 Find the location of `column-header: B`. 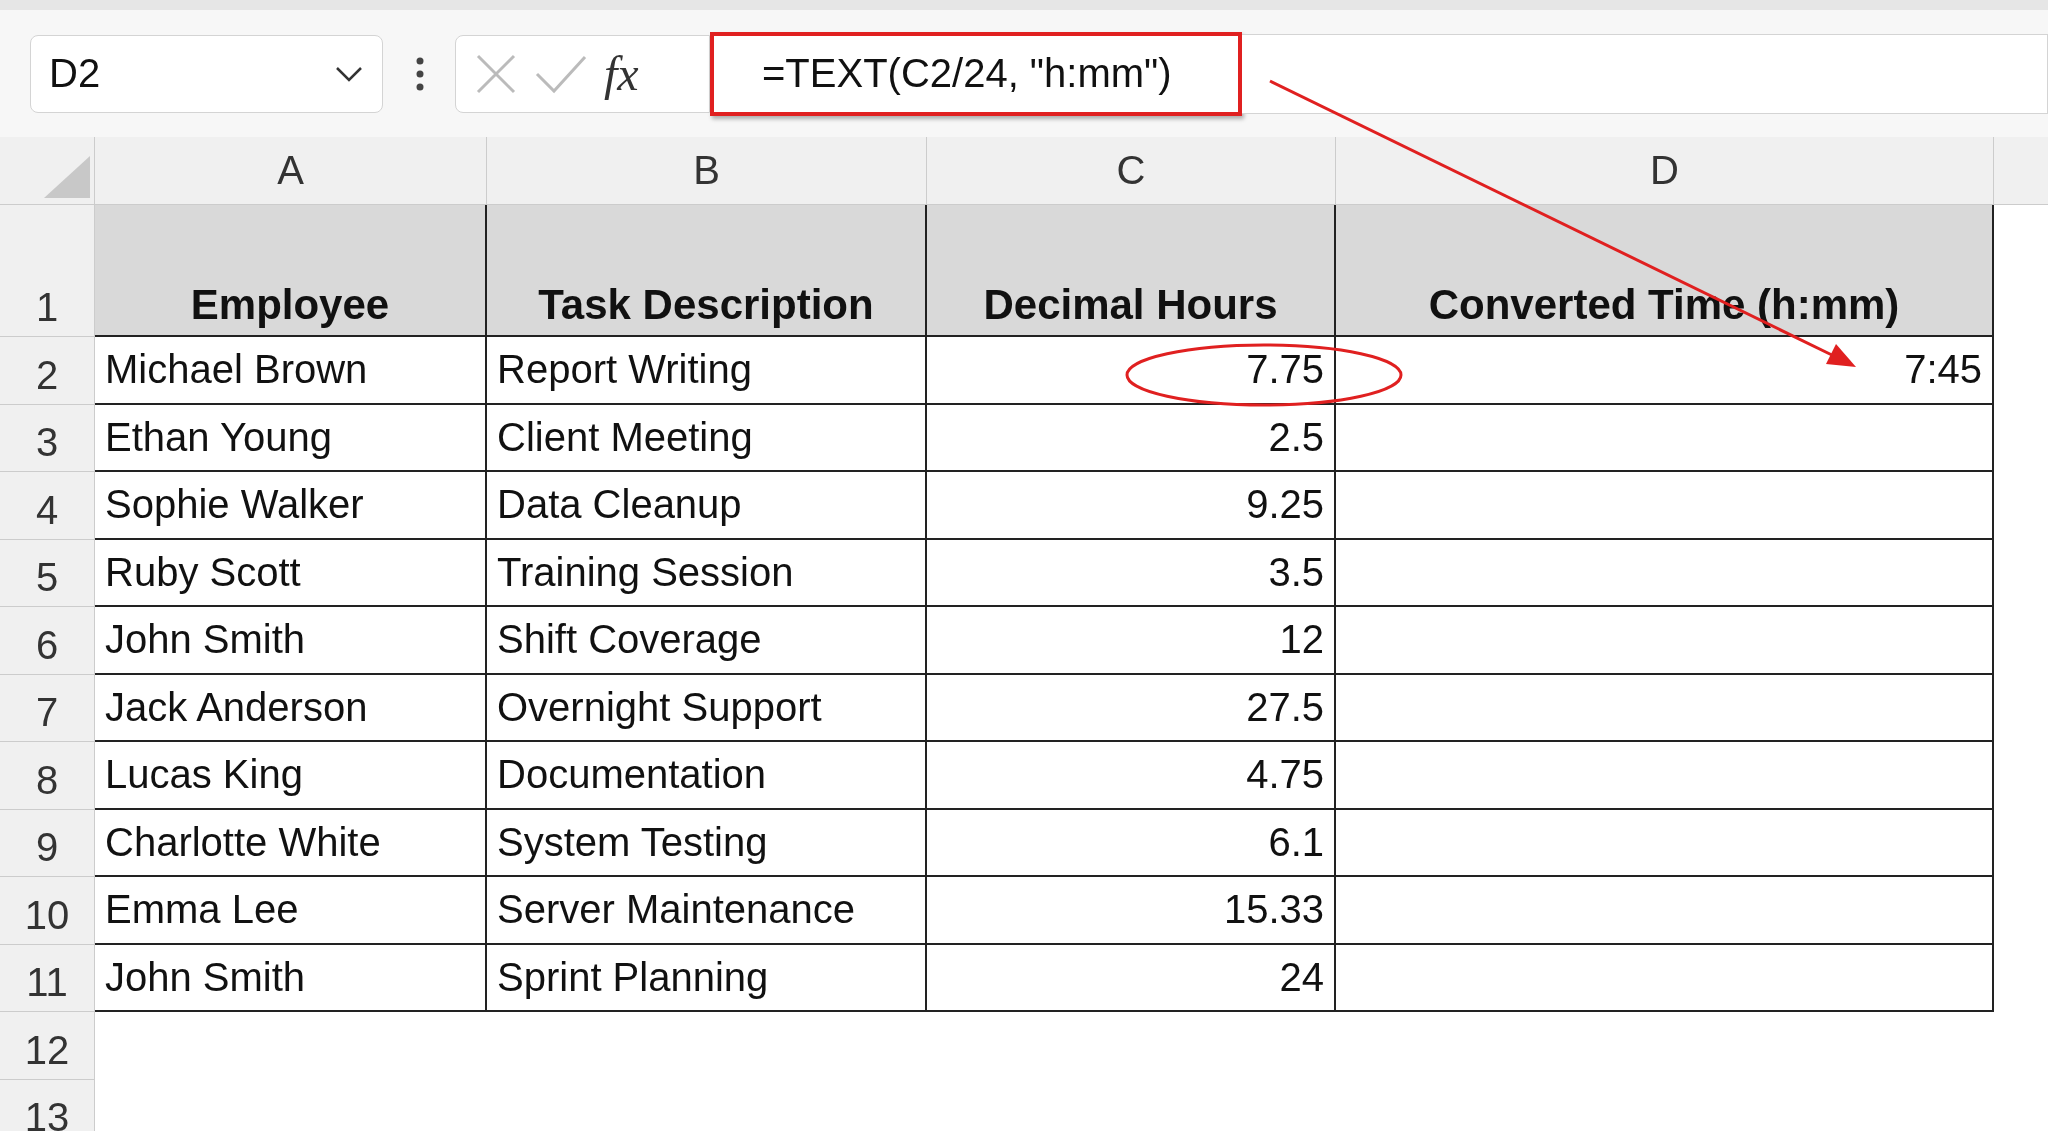

column-header: B is located at coordinates (707, 171).